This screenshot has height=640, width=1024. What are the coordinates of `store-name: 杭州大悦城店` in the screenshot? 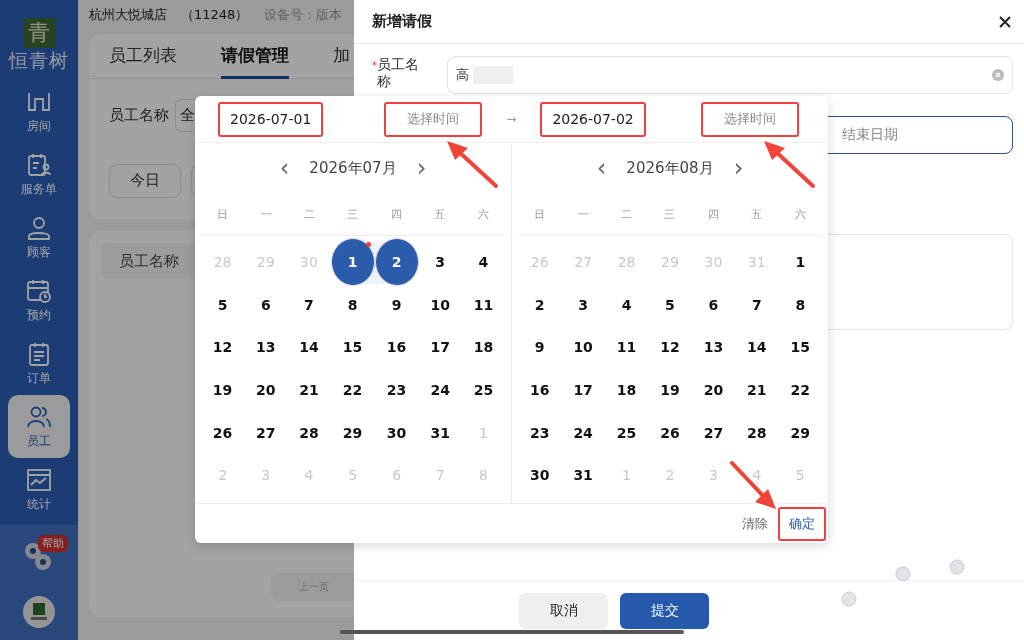 It's located at (128, 14).